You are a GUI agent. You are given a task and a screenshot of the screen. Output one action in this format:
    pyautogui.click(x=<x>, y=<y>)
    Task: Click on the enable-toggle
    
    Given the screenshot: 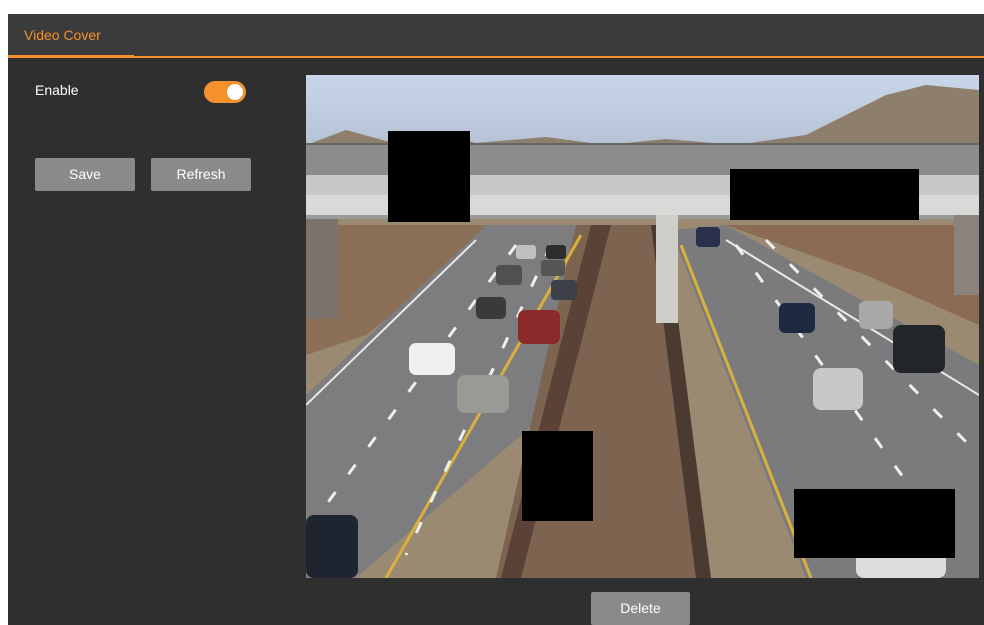 What is the action you would take?
    pyautogui.click(x=225, y=92)
    